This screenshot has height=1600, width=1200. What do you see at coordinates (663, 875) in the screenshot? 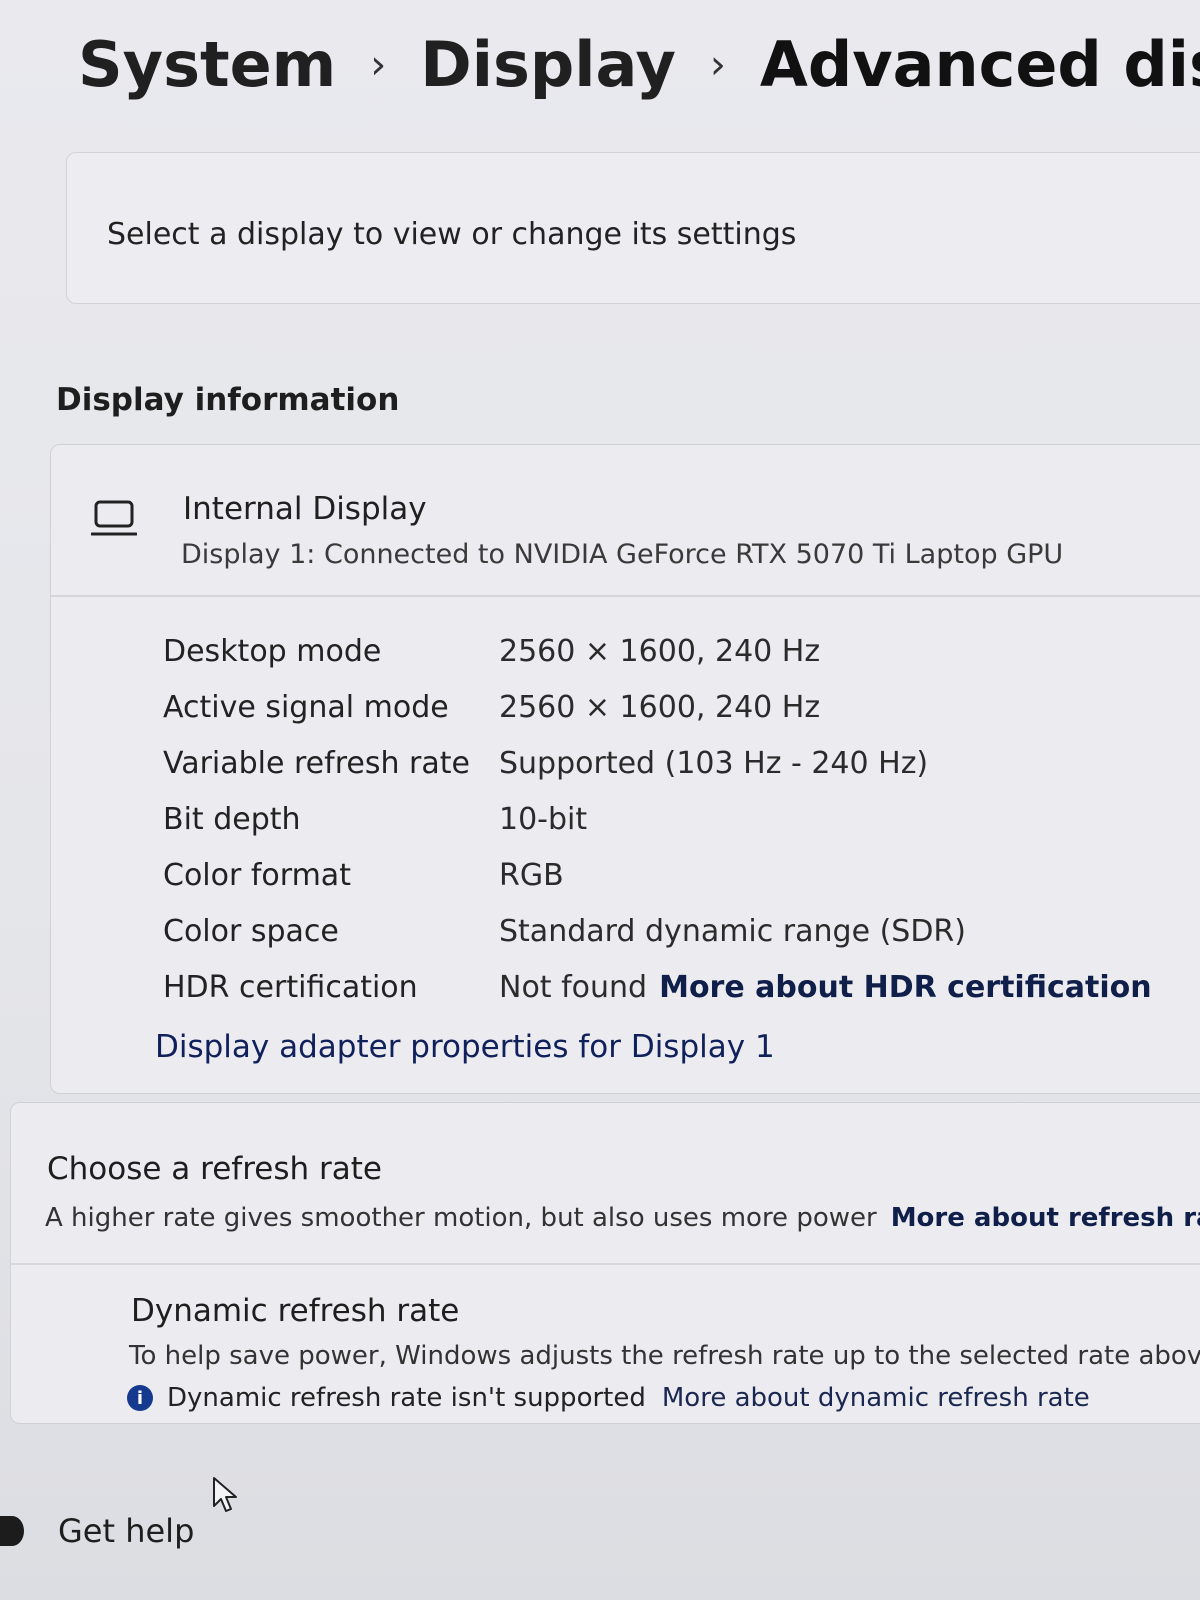
I see `property-row: Color format RGB` at bounding box center [663, 875].